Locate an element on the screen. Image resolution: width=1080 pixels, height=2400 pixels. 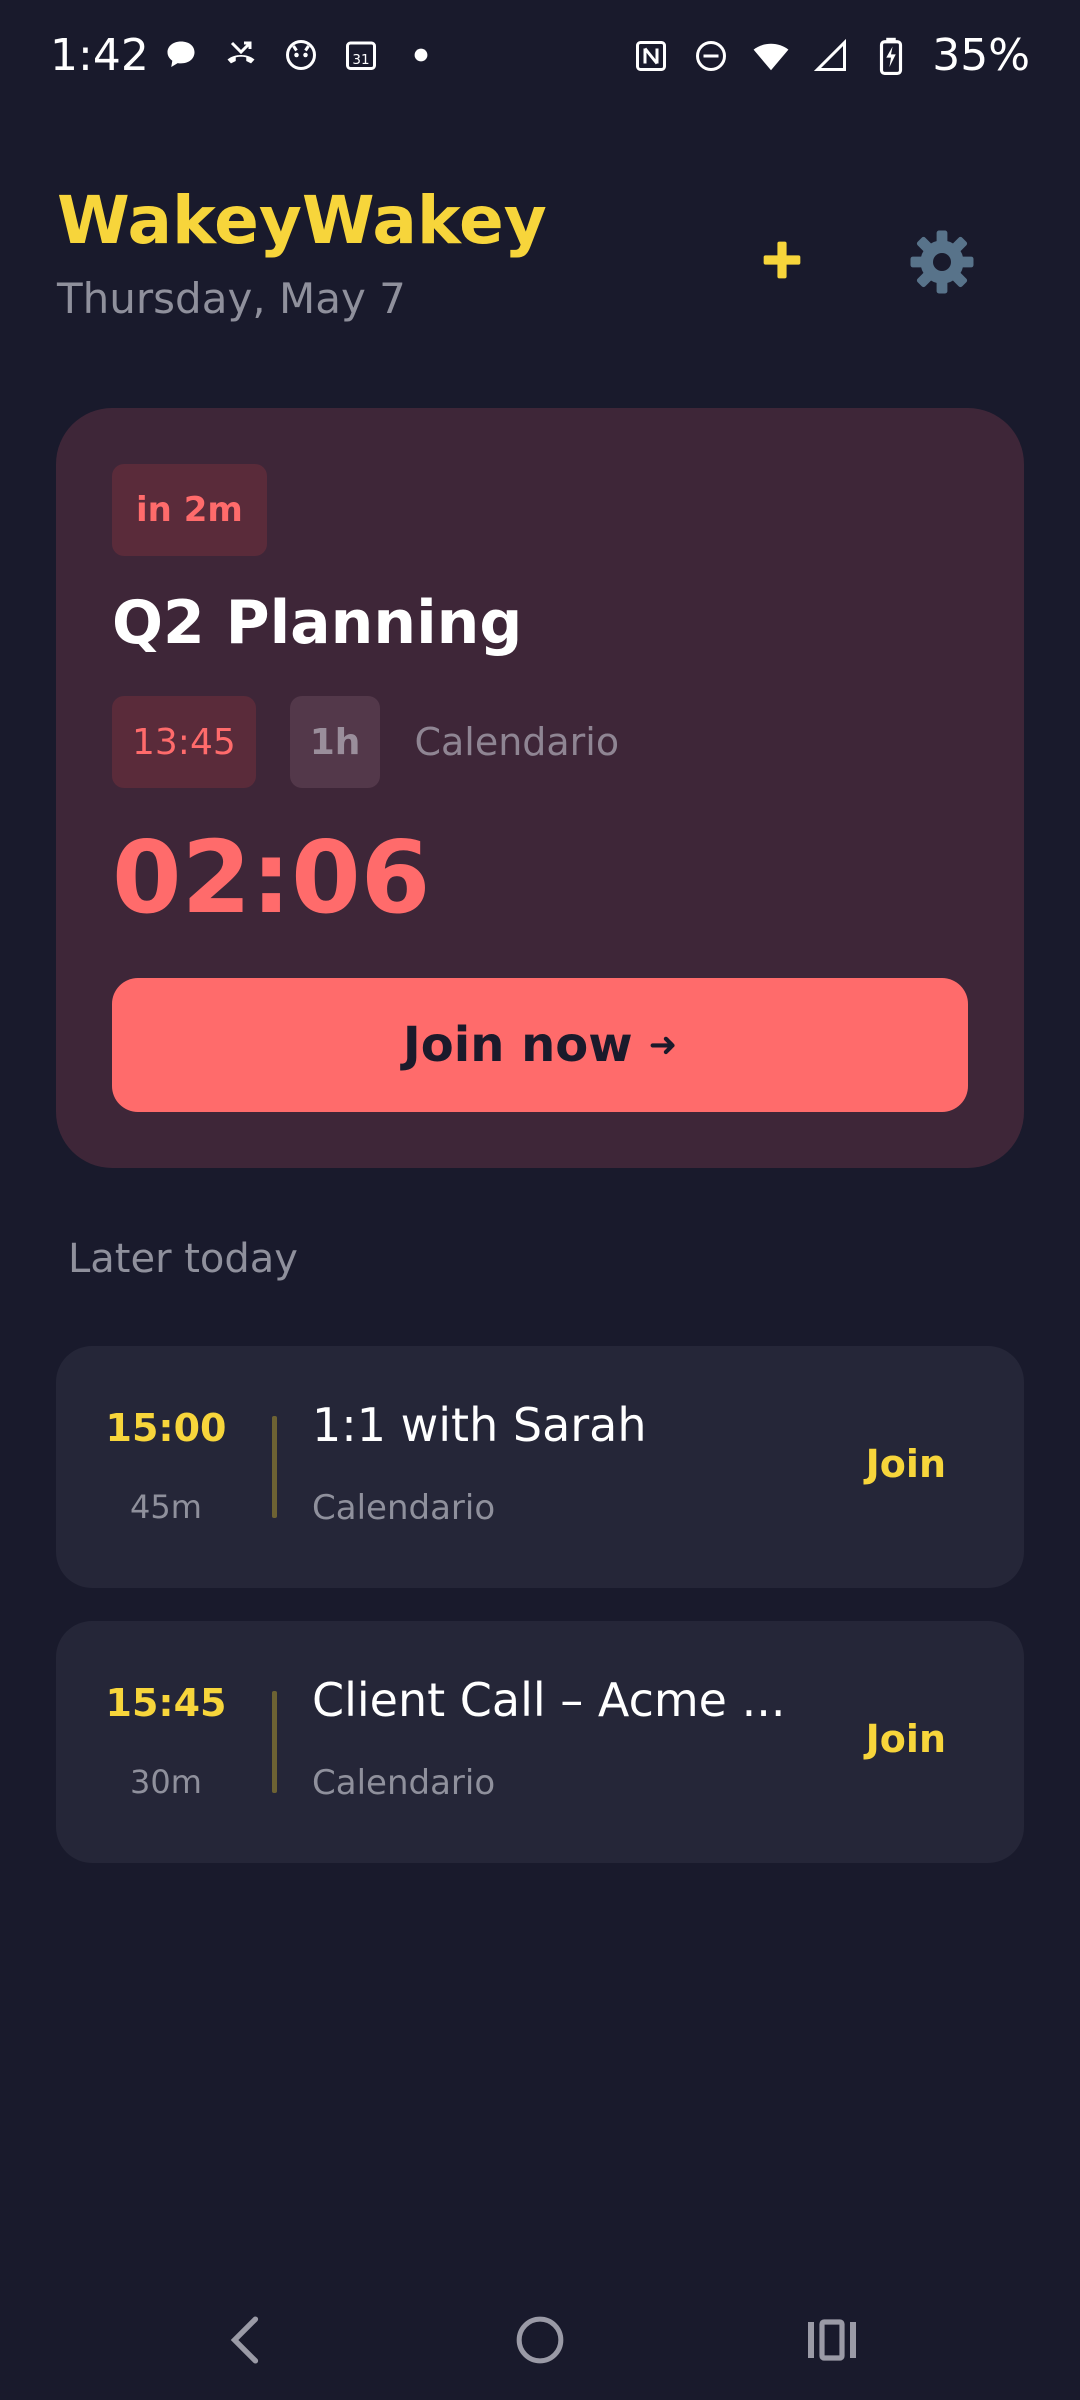
home-button is located at coordinates (540, 2340).